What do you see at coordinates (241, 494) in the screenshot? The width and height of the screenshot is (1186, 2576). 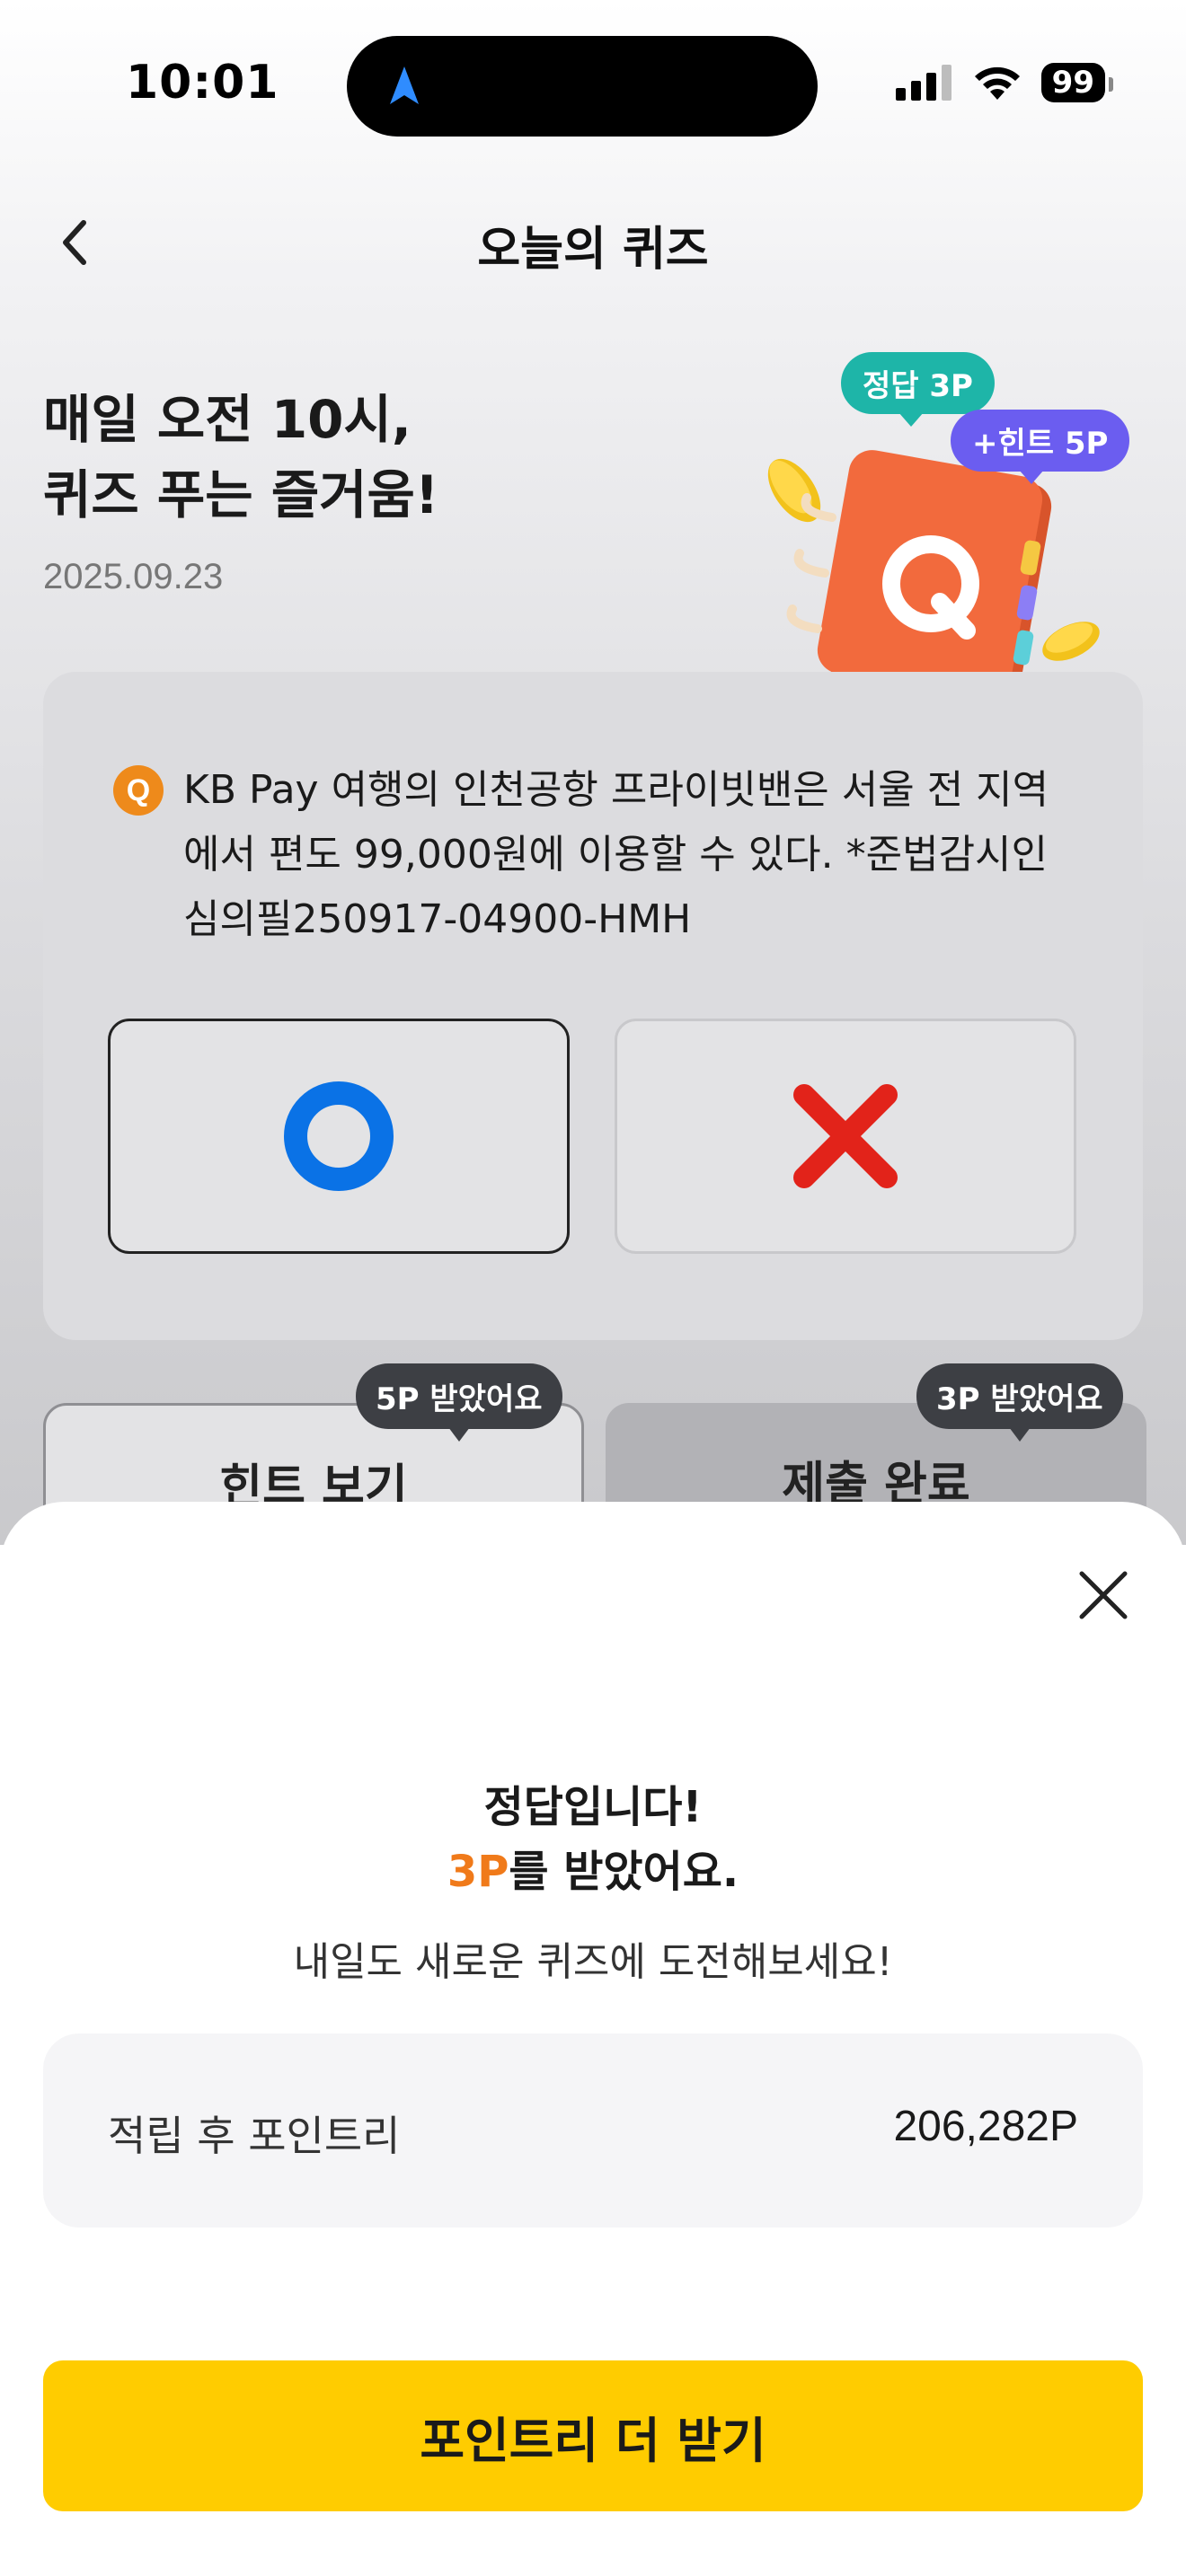 I see `hero-title-line2: 퀴즈 푸는 즐거움!` at bounding box center [241, 494].